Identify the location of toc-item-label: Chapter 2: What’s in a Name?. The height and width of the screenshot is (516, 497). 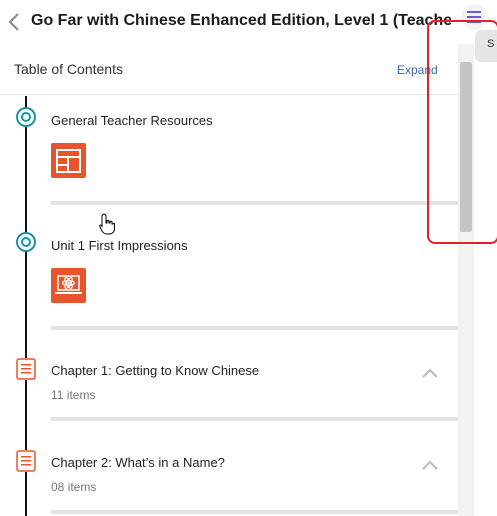
(138, 462).